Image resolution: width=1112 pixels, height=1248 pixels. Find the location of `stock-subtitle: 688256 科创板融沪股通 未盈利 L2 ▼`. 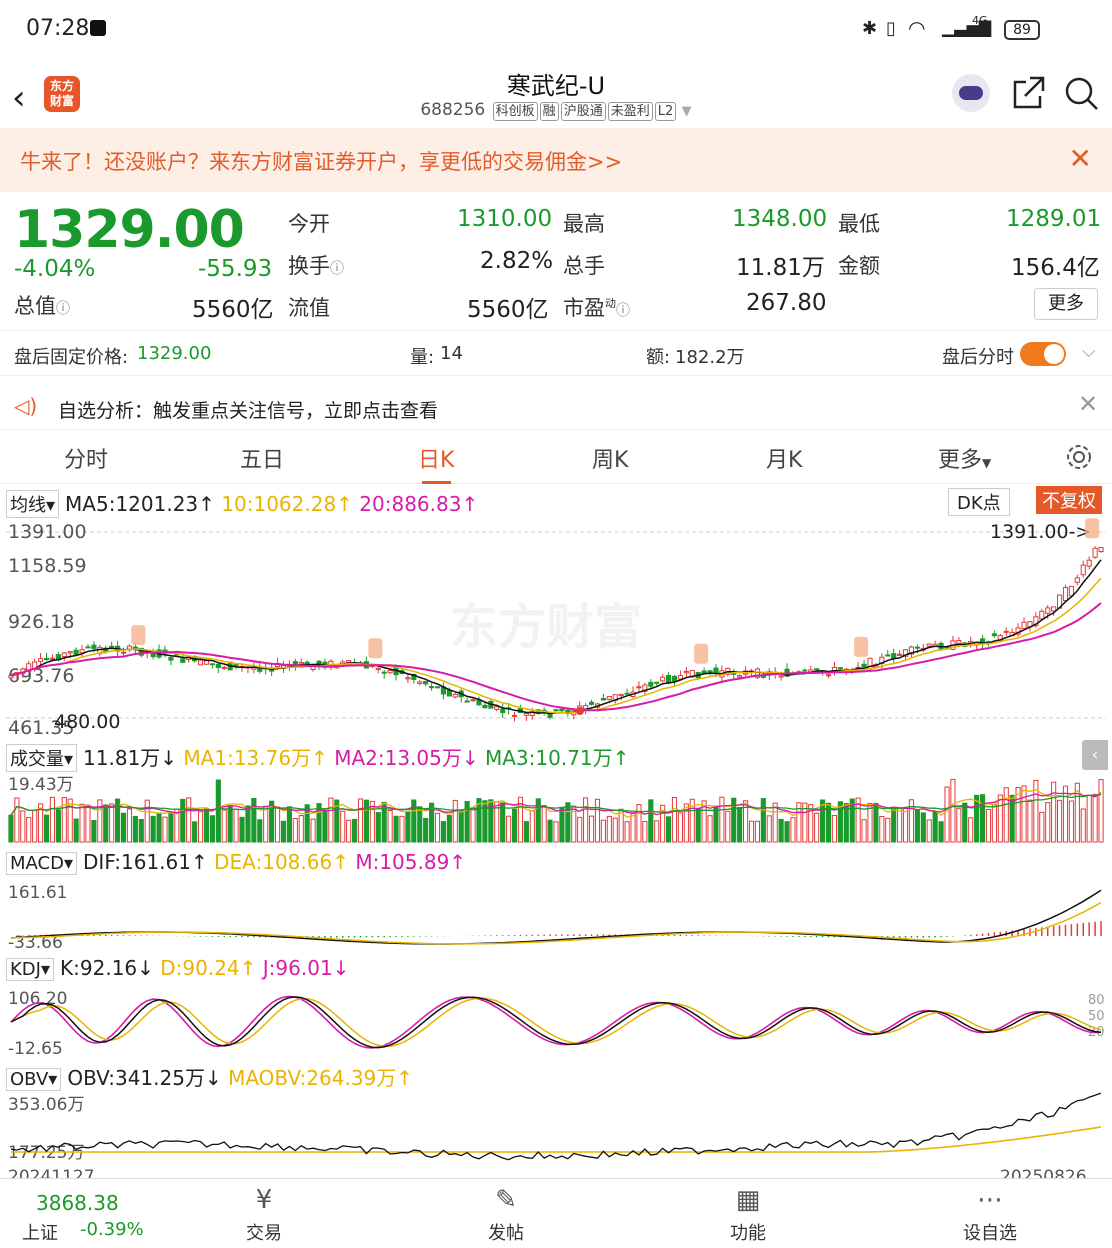

stock-subtitle: 688256 科创板融沪股通 未盈利 L2 ▼ is located at coordinates (556, 110).